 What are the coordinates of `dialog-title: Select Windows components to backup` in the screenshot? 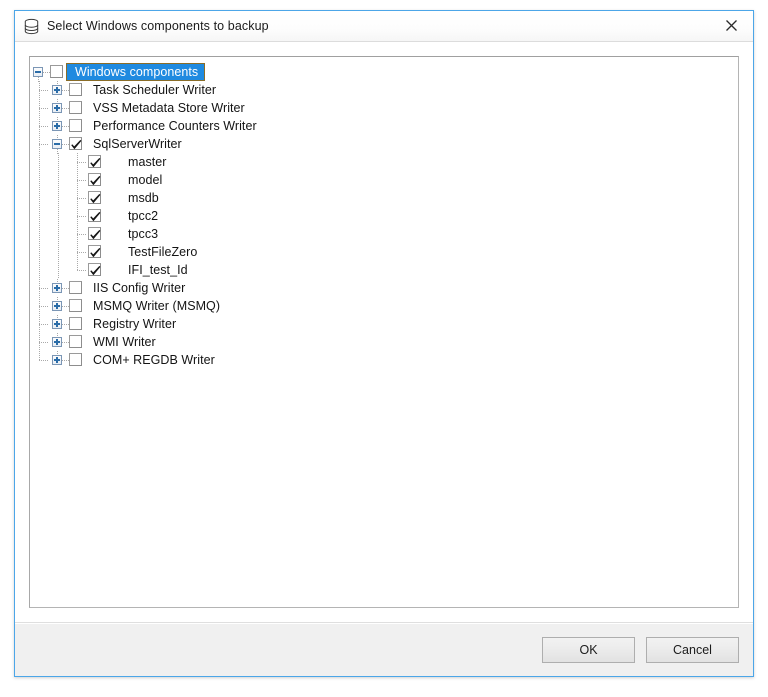 It's located at (158, 26).